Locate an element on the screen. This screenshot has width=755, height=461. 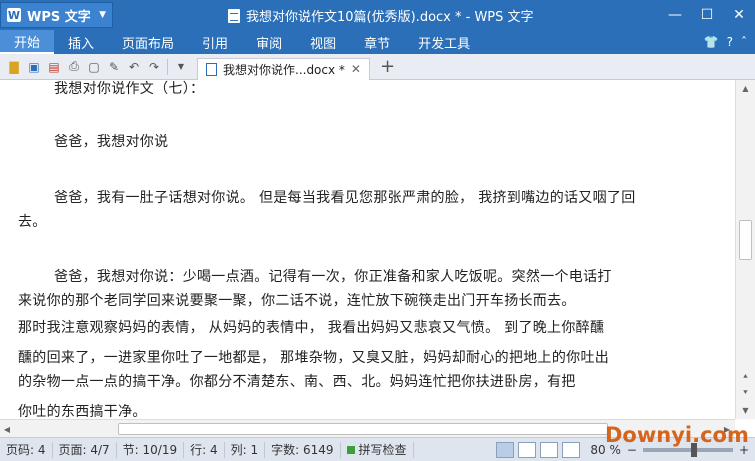
scroll-left-icon: ◀ is located at coordinates (7, 429).